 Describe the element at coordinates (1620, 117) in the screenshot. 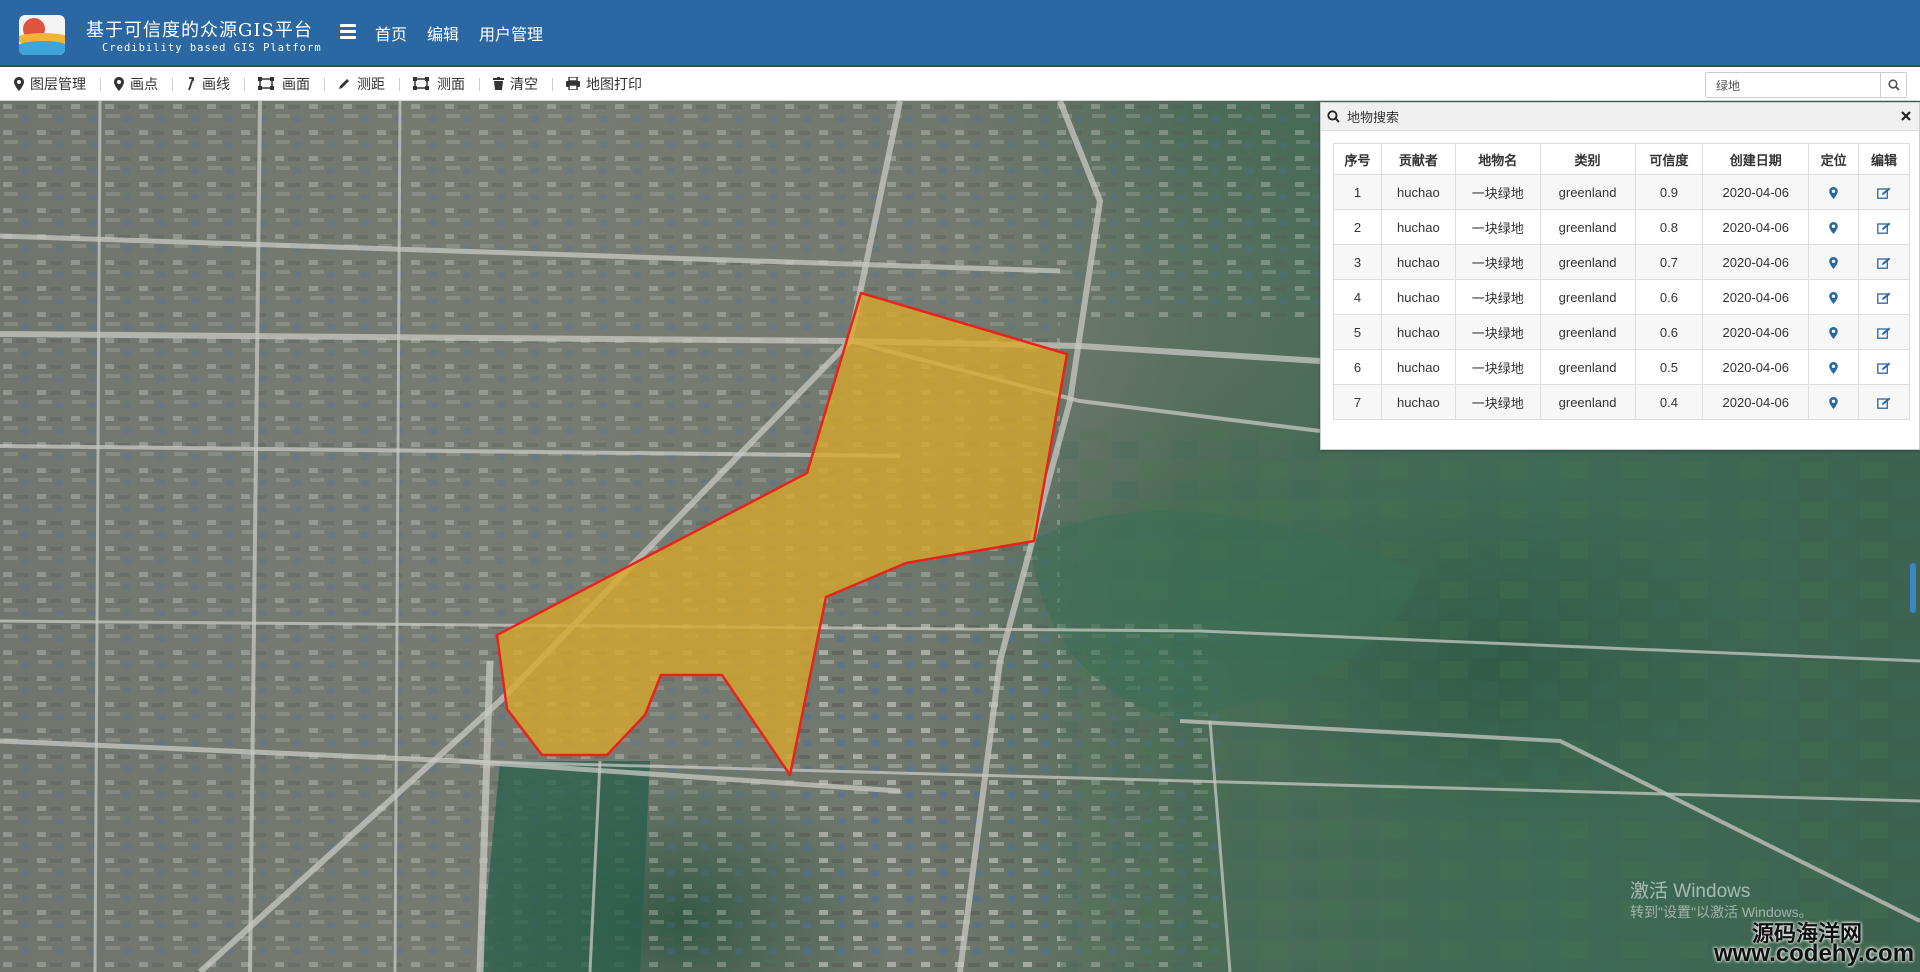

I see `panel-header: 地物搜索` at that location.